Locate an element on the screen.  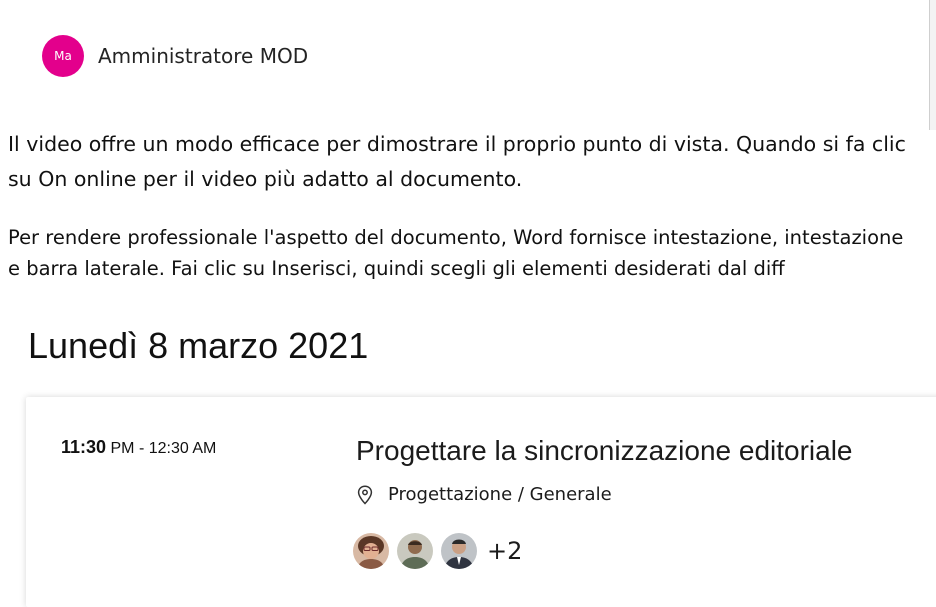
event-time: 11:30 PM - 12:30 AM is located at coordinates (138, 447).